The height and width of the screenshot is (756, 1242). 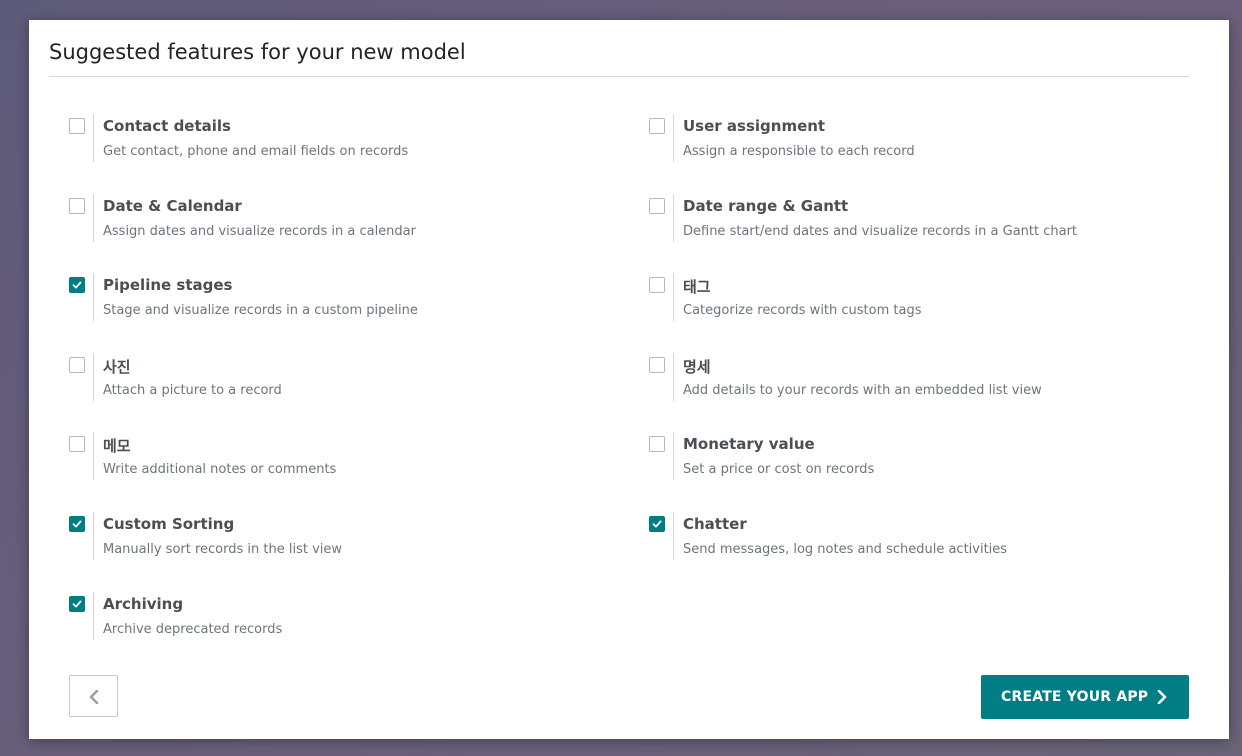 What do you see at coordinates (1075, 697) in the screenshot?
I see `create-your-app-label: CREATE YOUR APP` at bounding box center [1075, 697].